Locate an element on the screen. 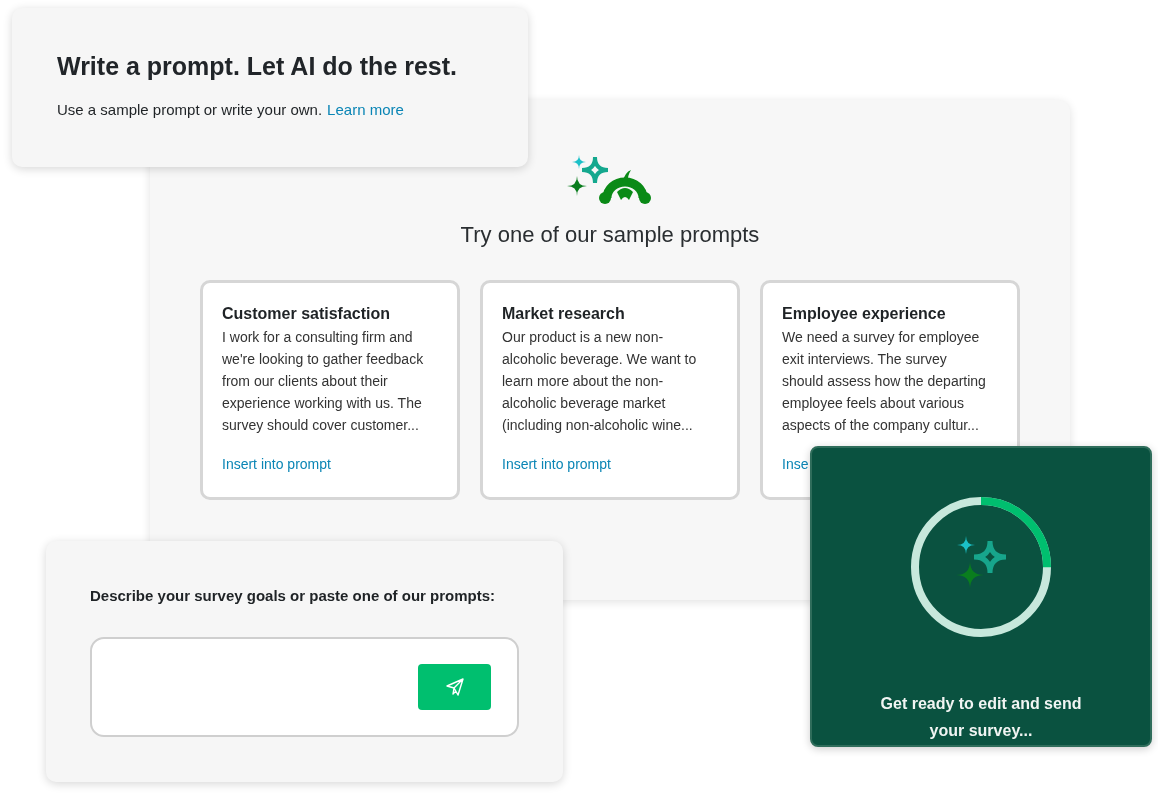 The height and width of the screenshot is (799, 1158). send-icon is located at coordinates (454, 687).